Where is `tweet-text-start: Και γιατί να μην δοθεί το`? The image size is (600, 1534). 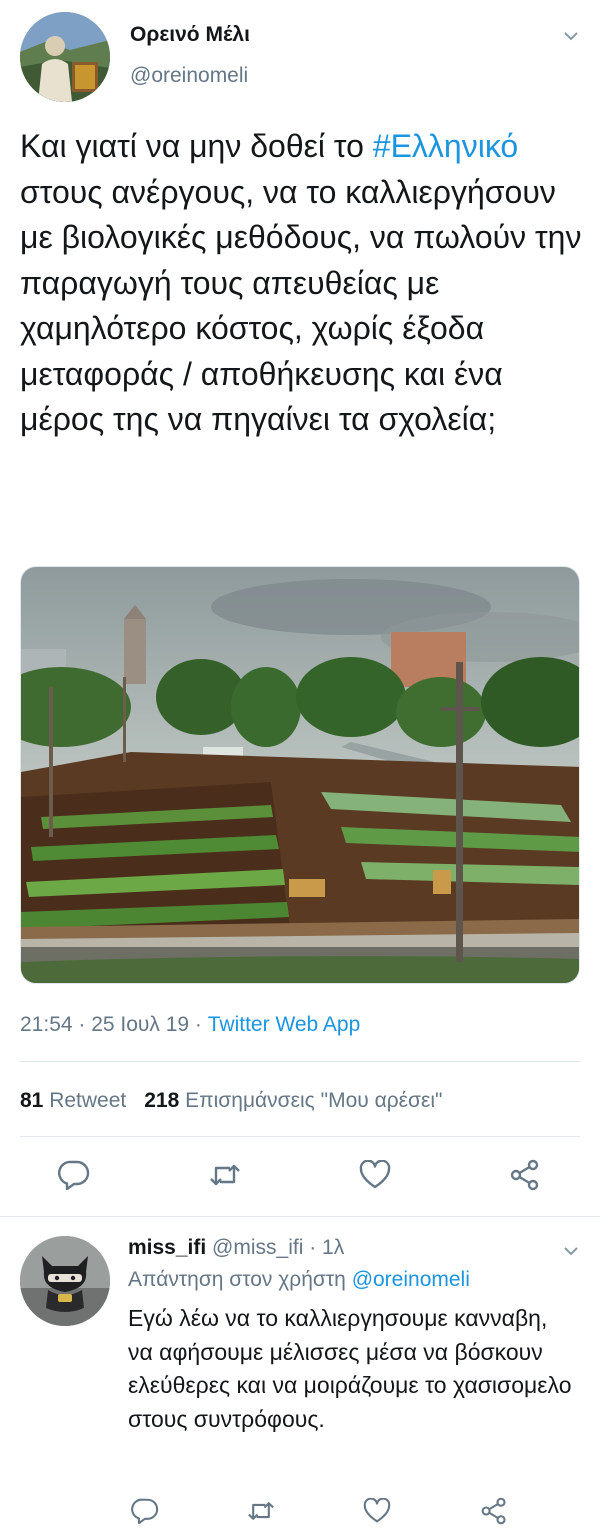 tweet-text-start: Και γιατί να μην δοθεί το is located at coordinates (196, 146).